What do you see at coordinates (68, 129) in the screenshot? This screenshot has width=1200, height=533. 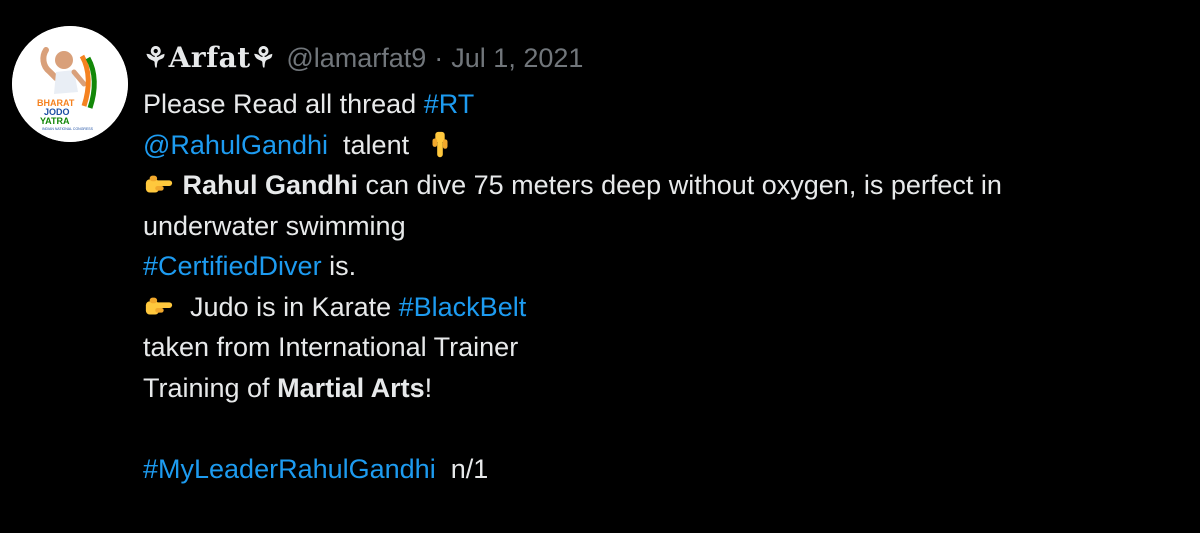 I see `avatar-text-congress: INDIAN NATIONAL CONGRESS` at bounding box center [68, 129].